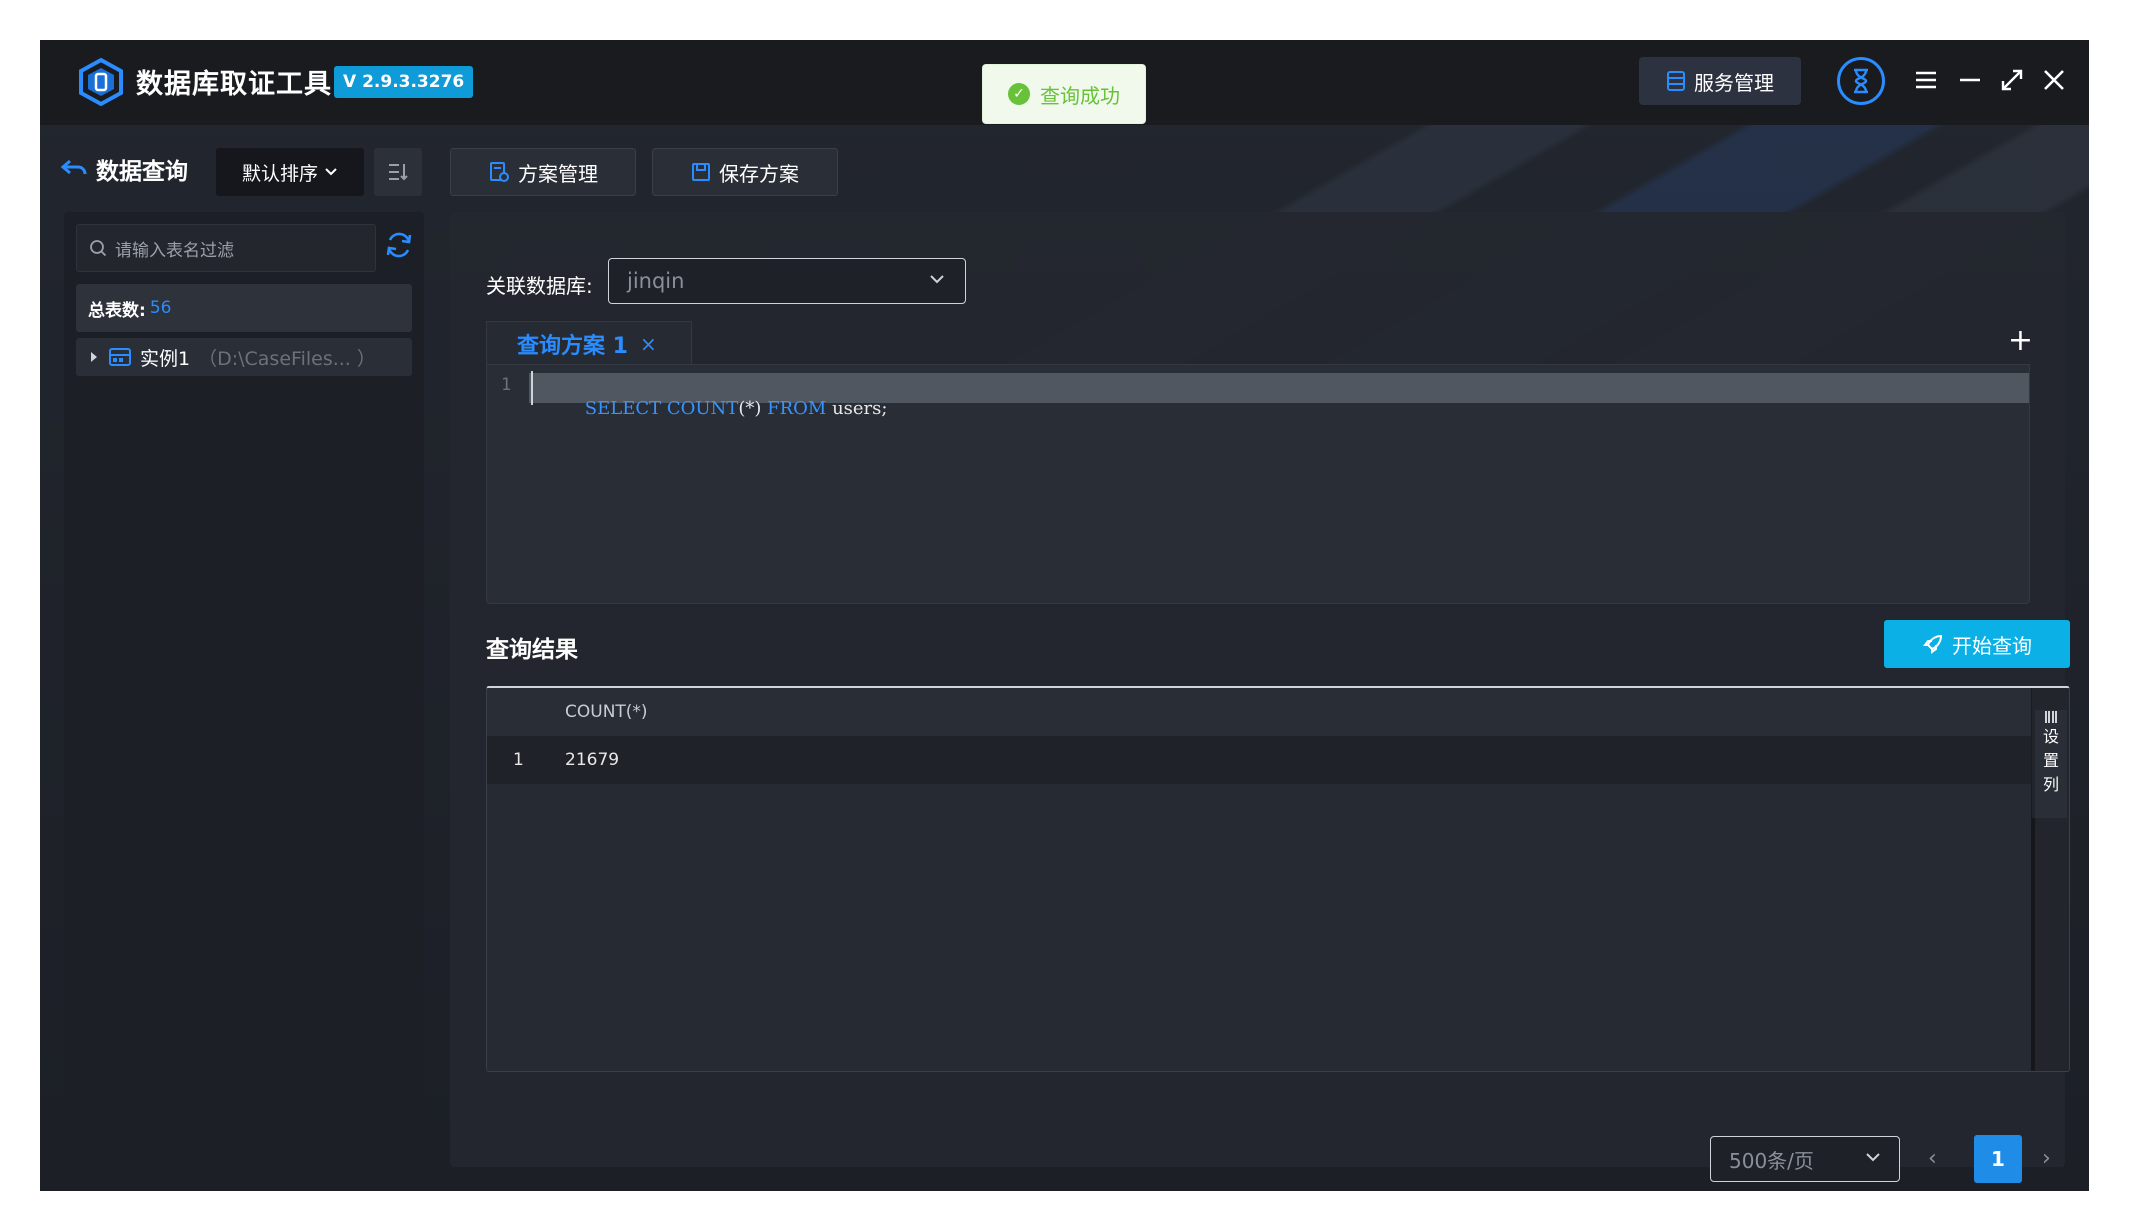 Image resolution: width=2129 pixels, height=1232 pixels. I want to click on sql-token: (*), so click(750, 408).